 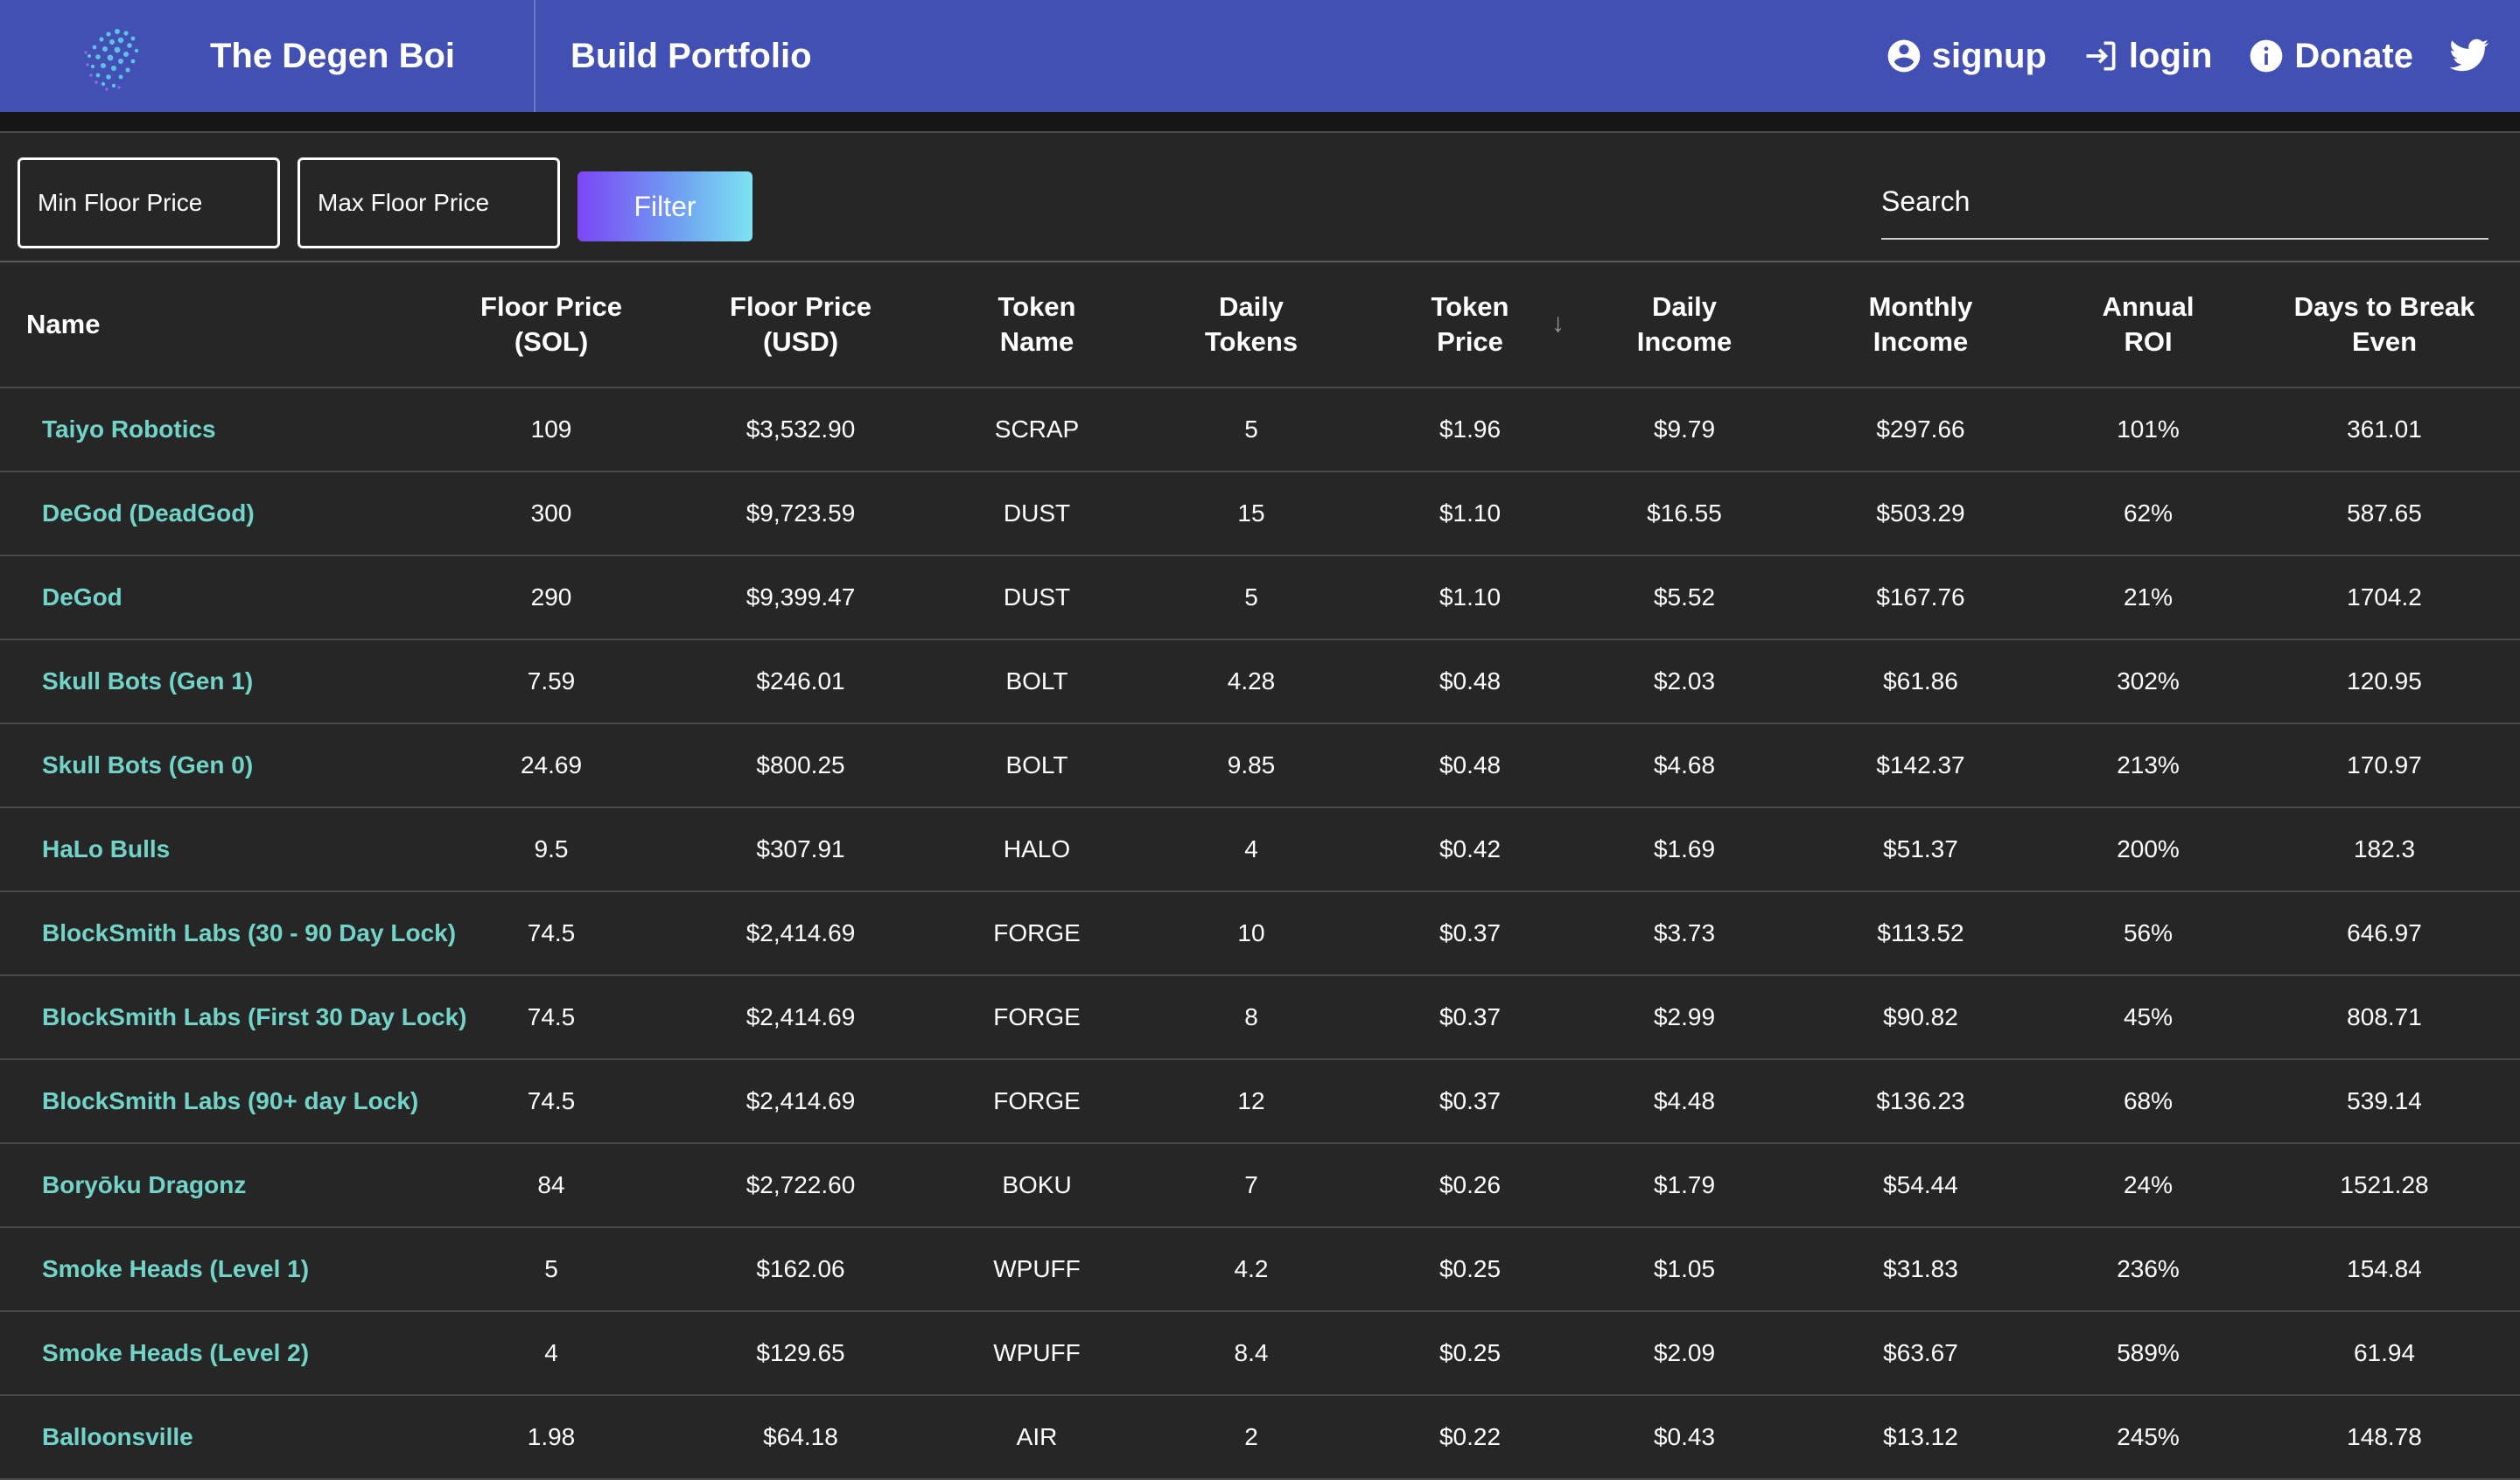 What do you see at coordinates (1904, 56) in the screenshot?
I see `account-circle-icon` at bounding box center [1904, 56].